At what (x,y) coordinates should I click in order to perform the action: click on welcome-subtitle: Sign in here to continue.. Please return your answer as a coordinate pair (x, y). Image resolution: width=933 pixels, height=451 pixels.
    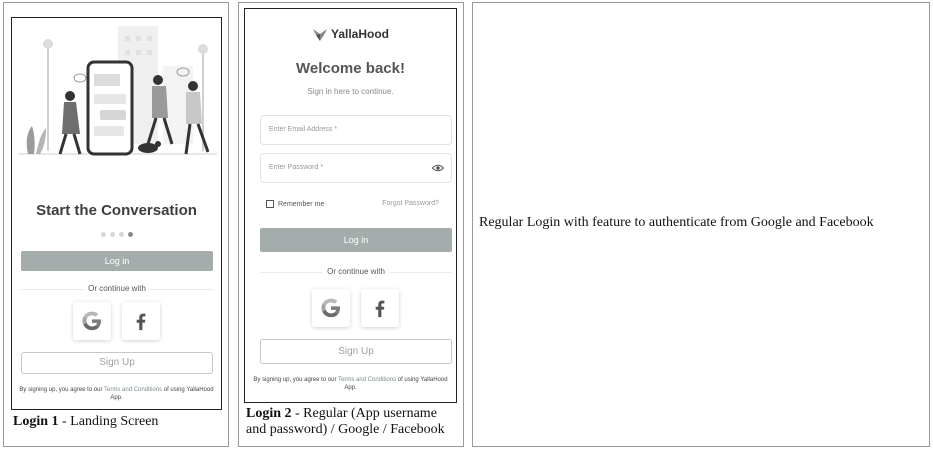
    Looking at the image, I should click on (350, 91).